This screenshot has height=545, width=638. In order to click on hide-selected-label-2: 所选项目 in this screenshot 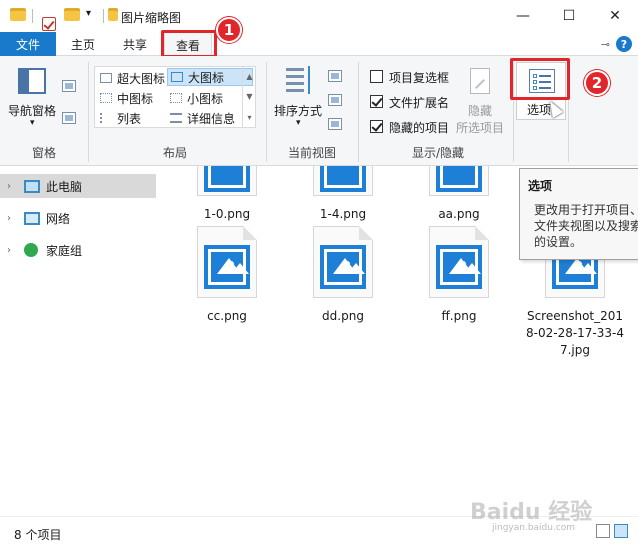, I will do `click(480, 128)`.